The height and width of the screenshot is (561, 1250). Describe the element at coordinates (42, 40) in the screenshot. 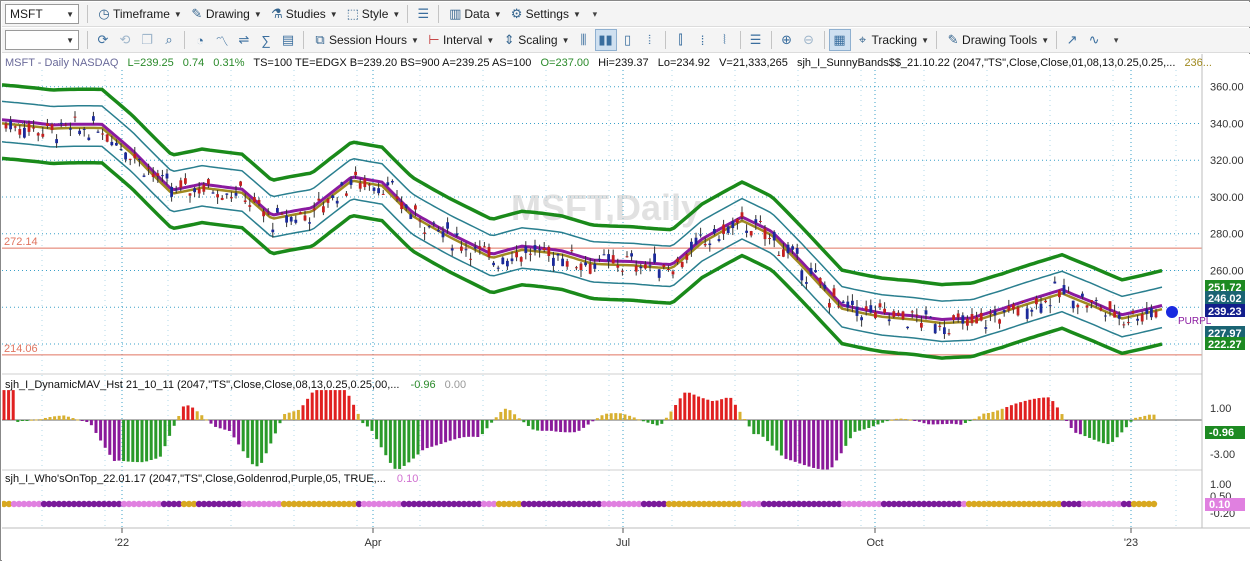

I see `secondary-combobox: ▼` at that location.